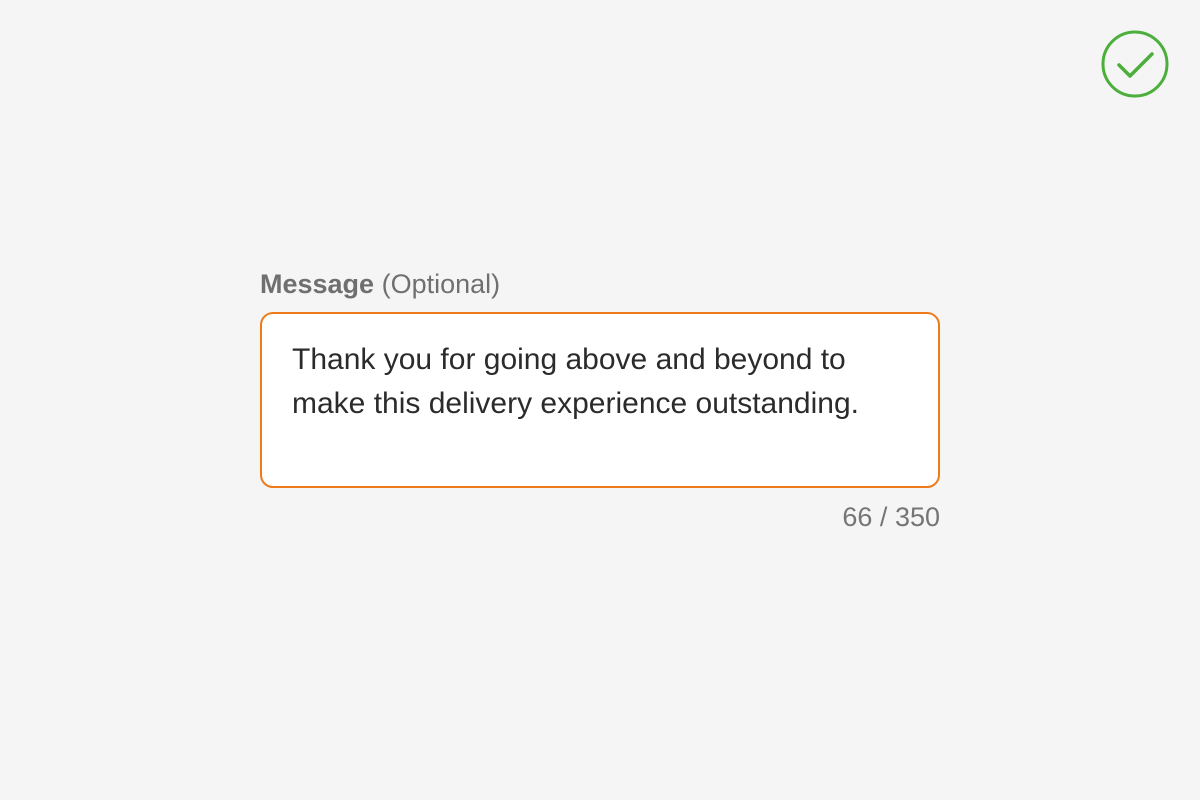 This screenshot has height=800, width=1200. What do you see at coordinates (441, 284) in the screenshot?
I see `optional-label: (Optional)` at bounding box center [441, 284].